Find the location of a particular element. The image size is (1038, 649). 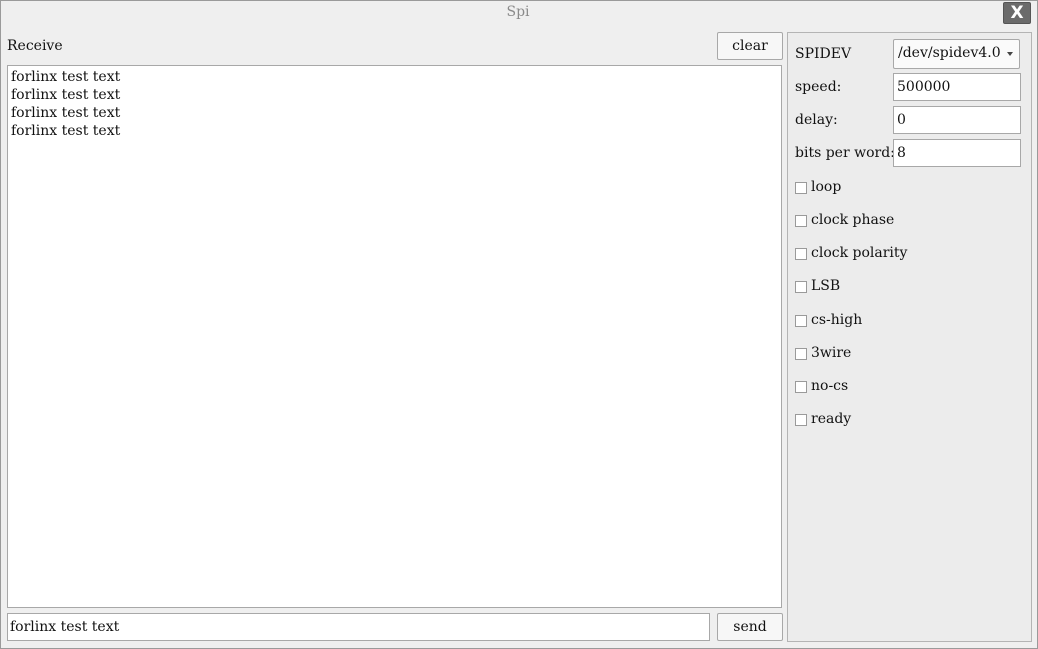

option-label: ready is located at coordinates (831, 419).